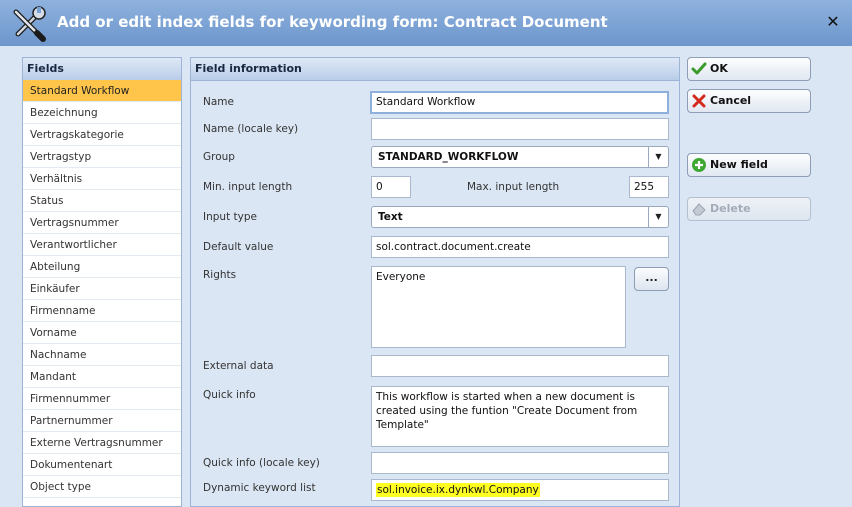 The image size is (852, 507). Describe the element at coordinates (699, 69) in the screenshot. I see `checkmark-icon` at that location.